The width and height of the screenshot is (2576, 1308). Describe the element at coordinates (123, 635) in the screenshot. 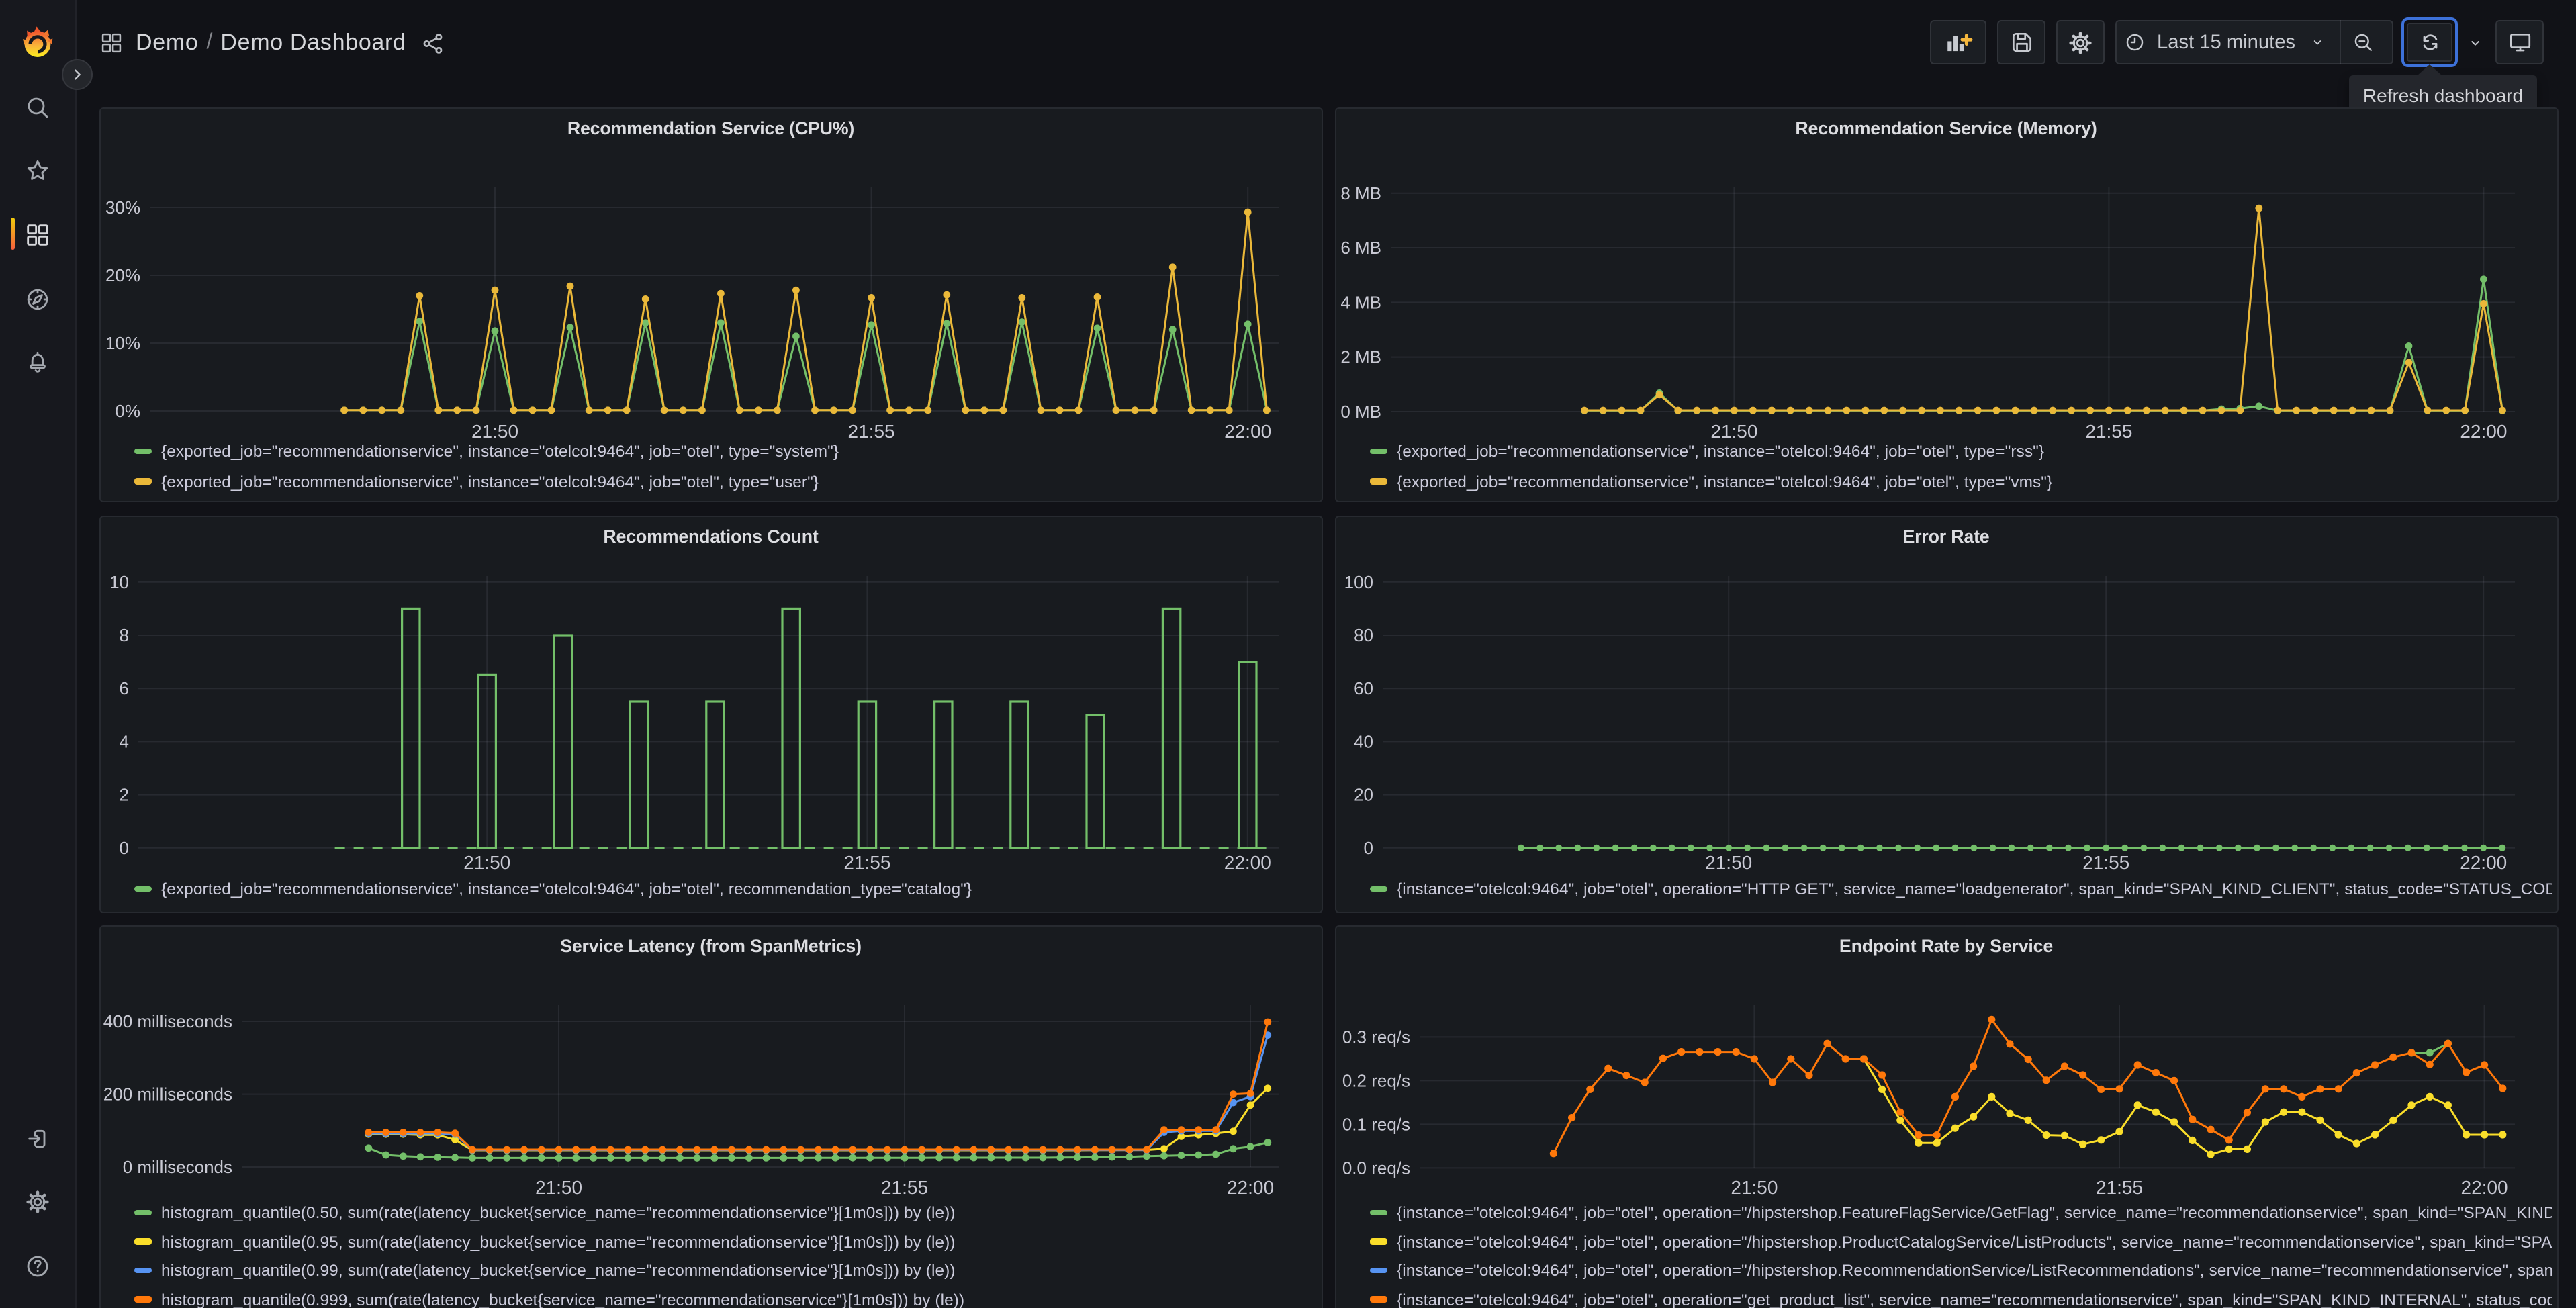

I see `svg-text: 8` at that location.